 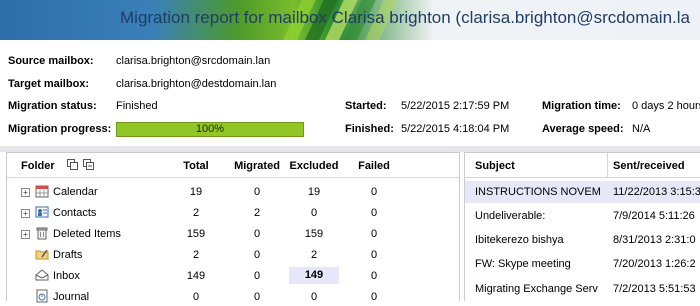 What do you see at coordinates (583, 129) in the screenshot?
I see `average-speed-label: Average speed:` at bounding box center [583, 129].